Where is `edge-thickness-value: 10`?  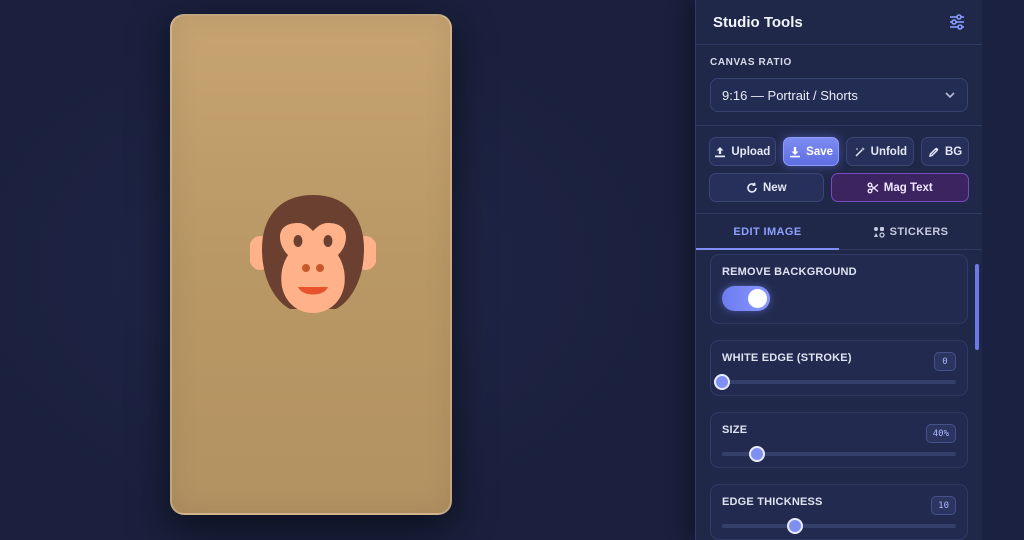
edge-thickness-value: 10 is located at coordinates (943, 505).